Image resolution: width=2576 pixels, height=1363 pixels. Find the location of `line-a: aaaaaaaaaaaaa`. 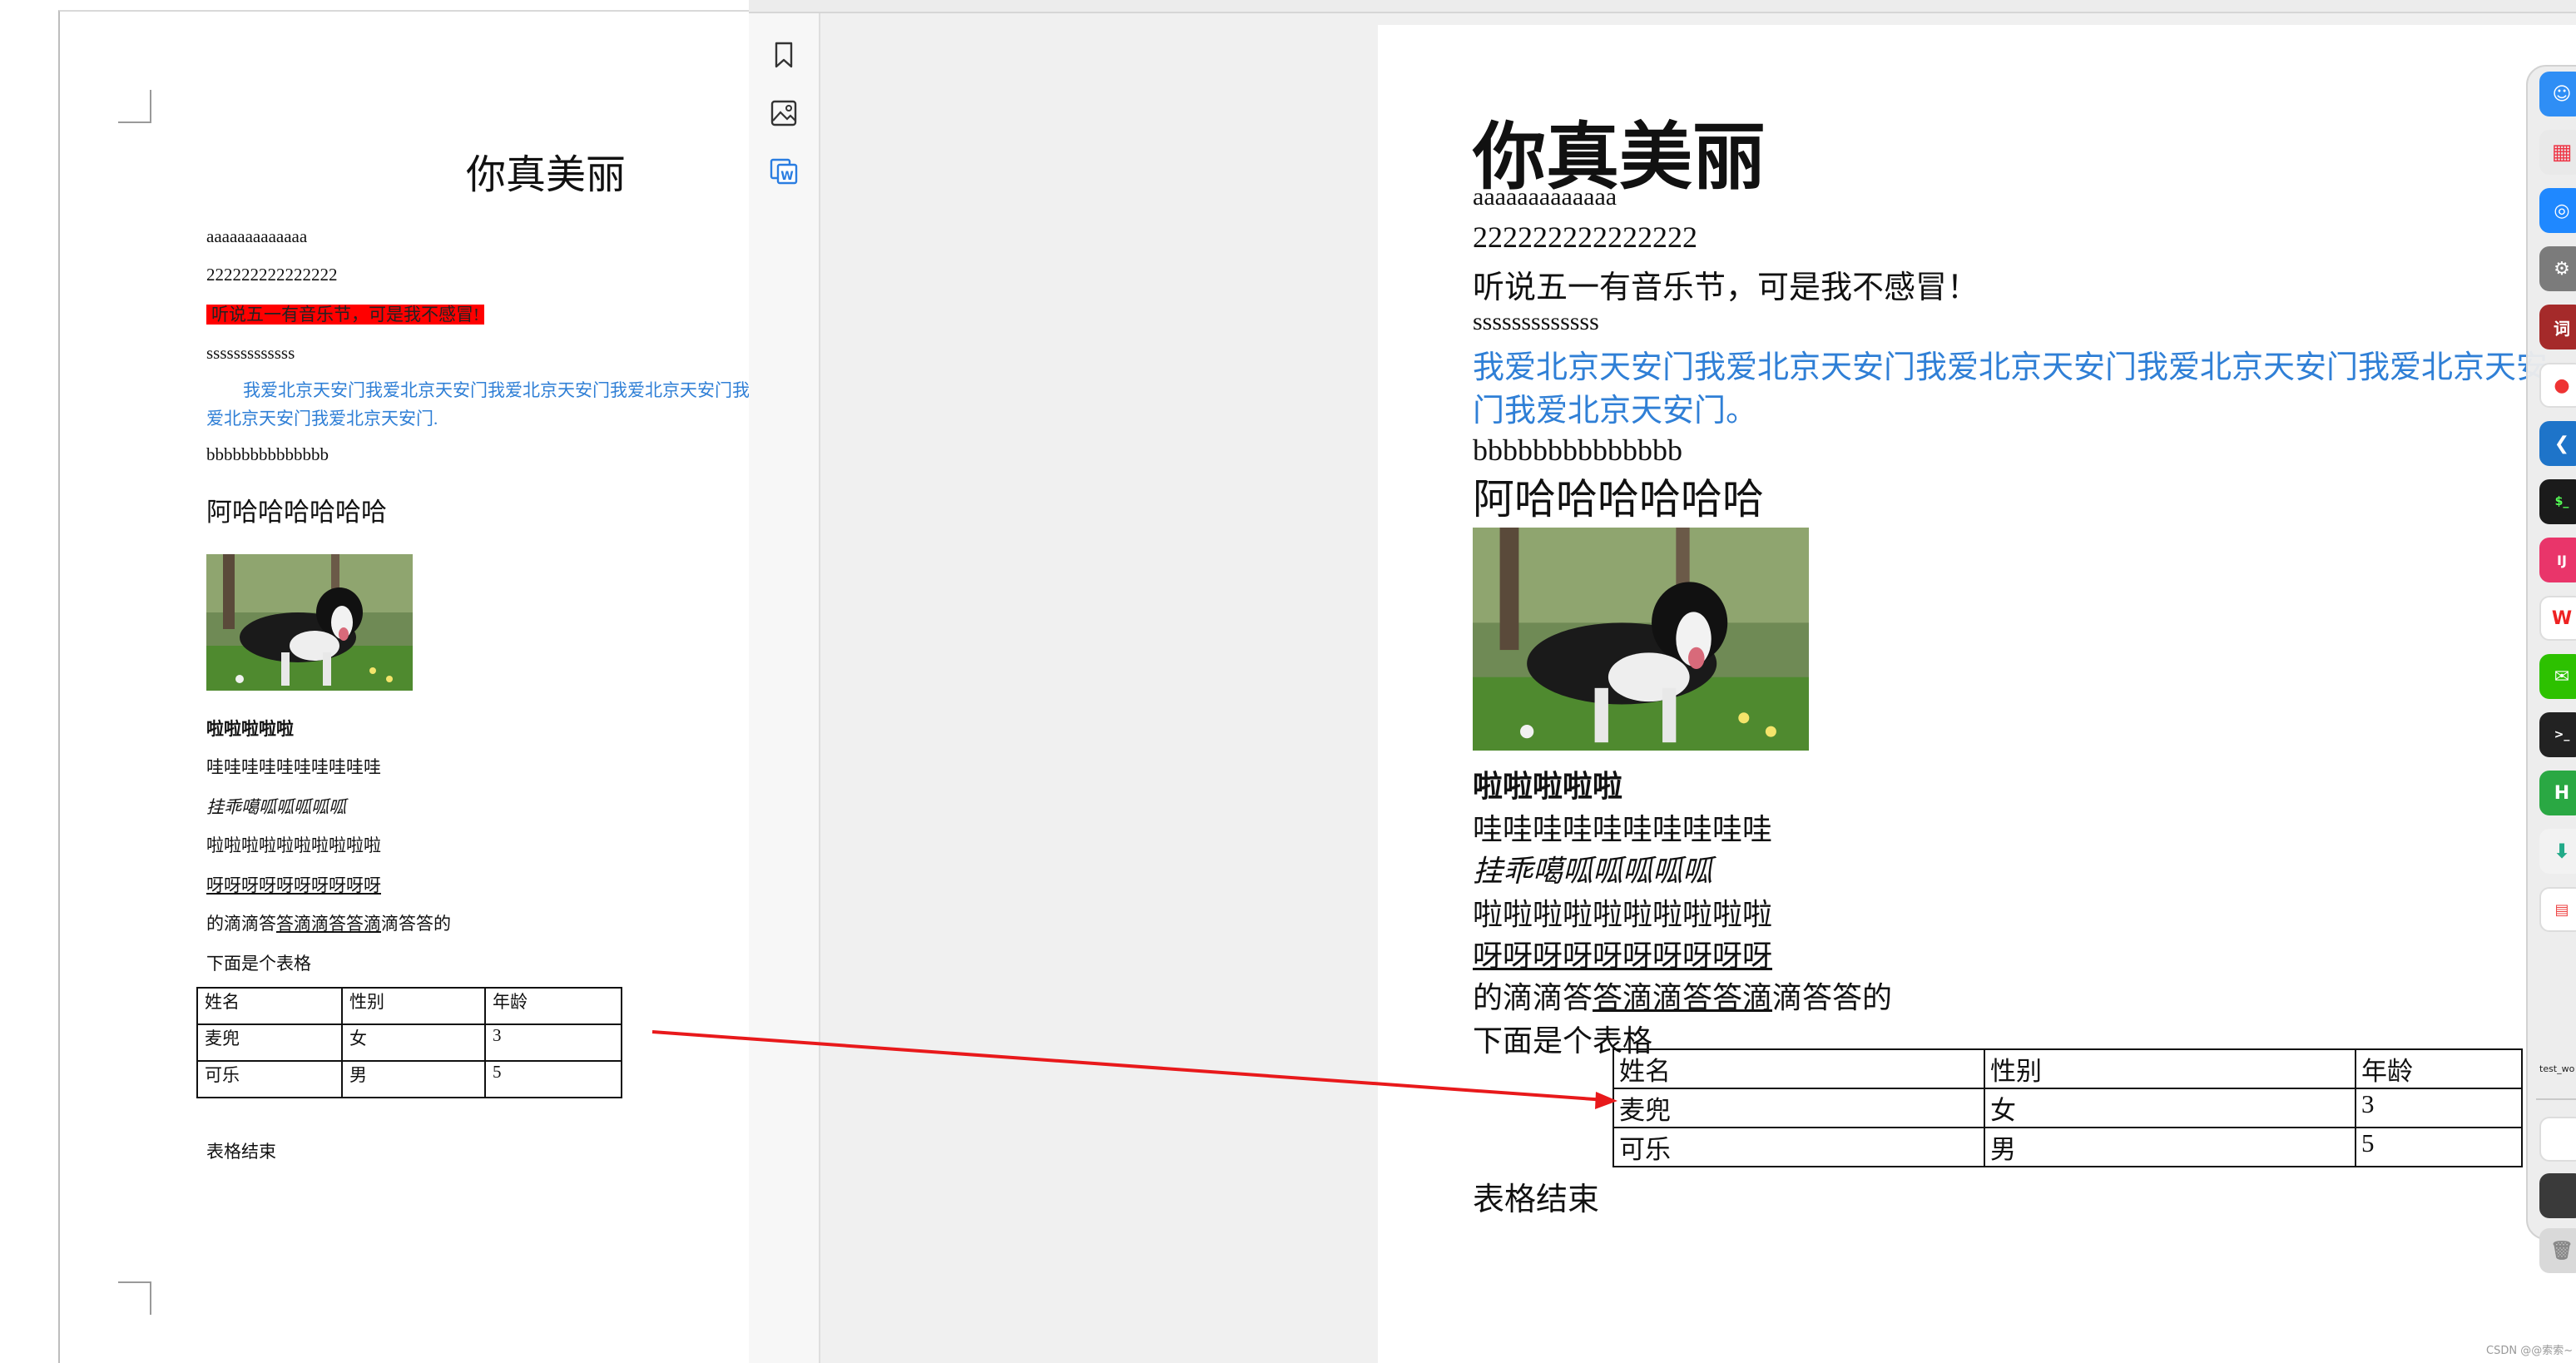

line-a: aaaaaaaaaaaaa is located at coordinates (257, 236).